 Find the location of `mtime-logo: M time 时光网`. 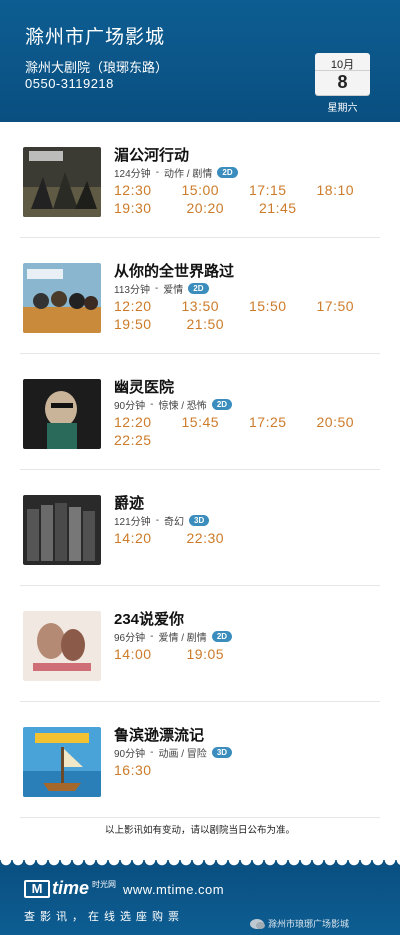

mtime-logo: M time 时光网 is located at coordinates (70, 888).